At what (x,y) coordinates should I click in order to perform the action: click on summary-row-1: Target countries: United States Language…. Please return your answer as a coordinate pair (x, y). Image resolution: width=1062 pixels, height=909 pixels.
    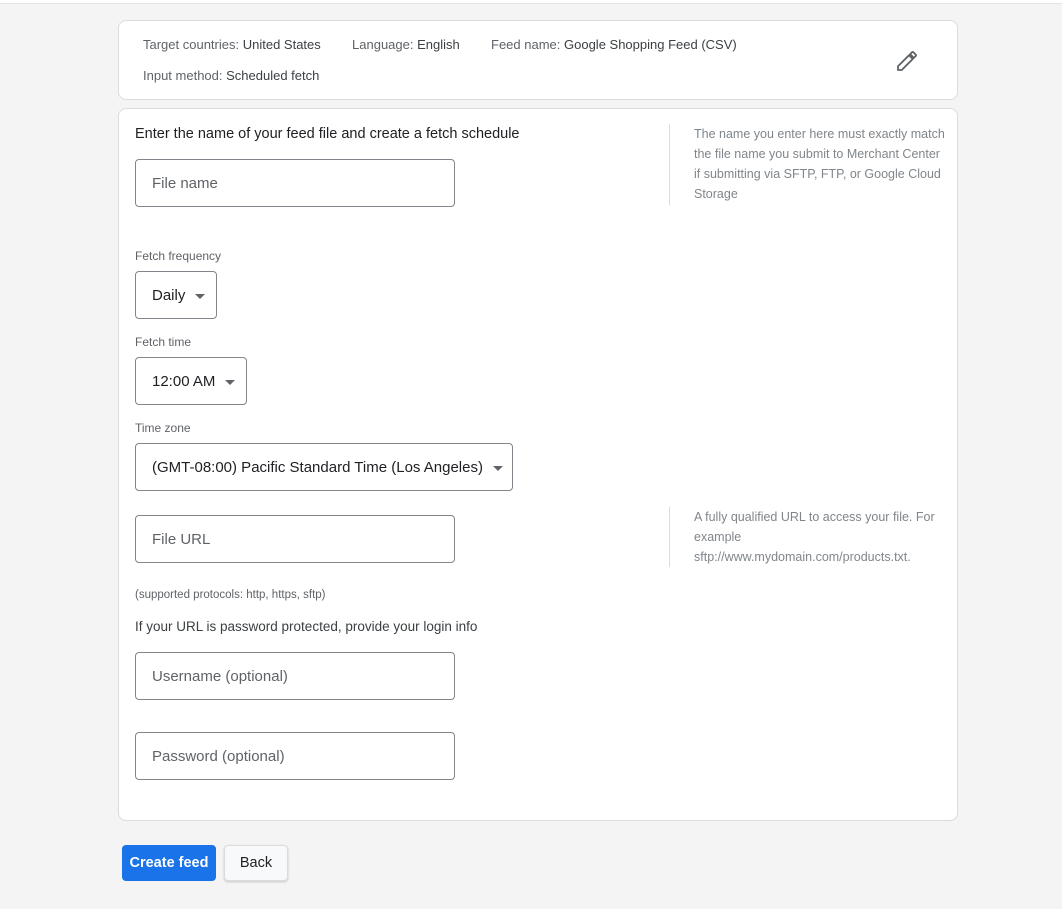
    Looking at the image, I should click on (440, 44).